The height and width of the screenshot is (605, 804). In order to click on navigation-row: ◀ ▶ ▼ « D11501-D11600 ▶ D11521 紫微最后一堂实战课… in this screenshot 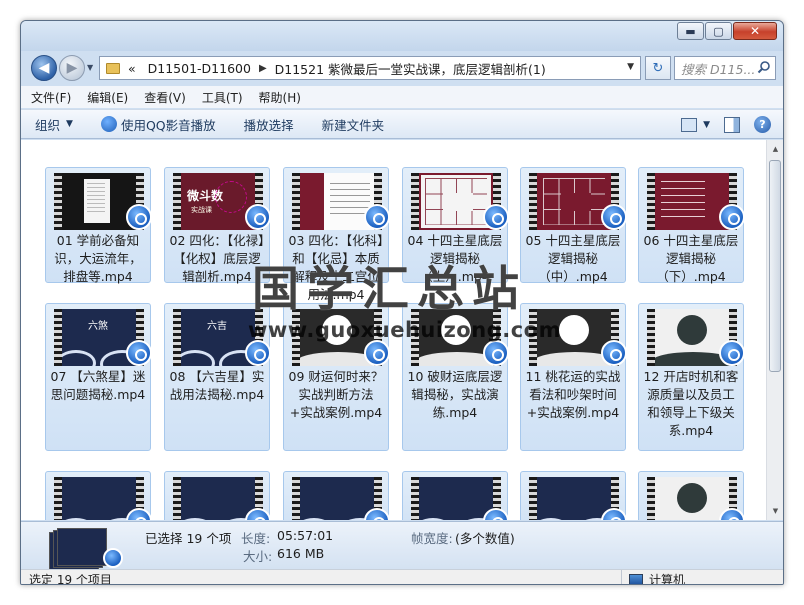, I will do `click(402, 68)`.